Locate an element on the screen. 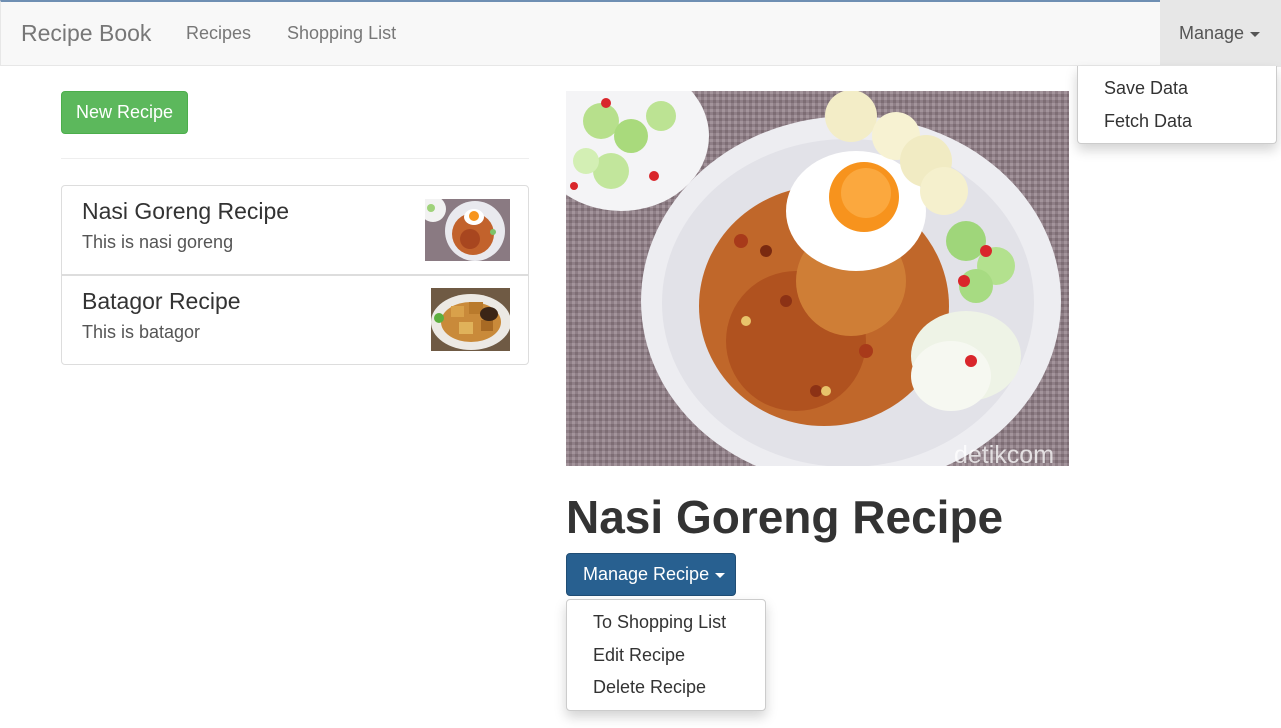 Image resolution: width=1281 pixels, height=728 pixels. recipe-description: This is batagor is located at coordinates (141, 332).